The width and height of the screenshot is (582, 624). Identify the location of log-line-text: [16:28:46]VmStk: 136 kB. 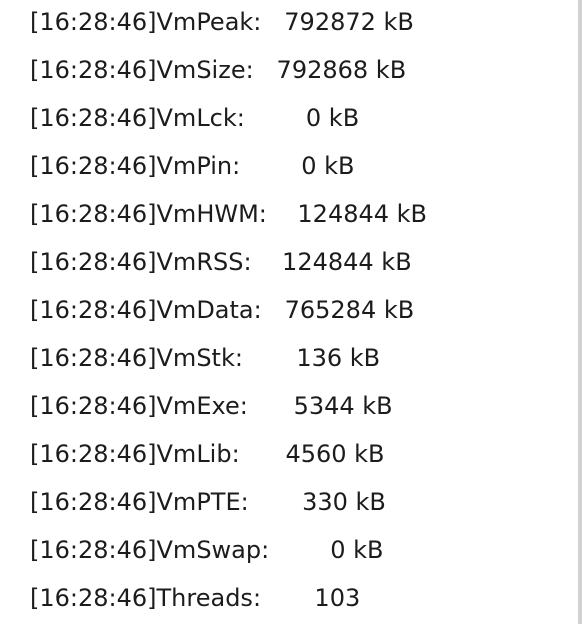
(205, 358).